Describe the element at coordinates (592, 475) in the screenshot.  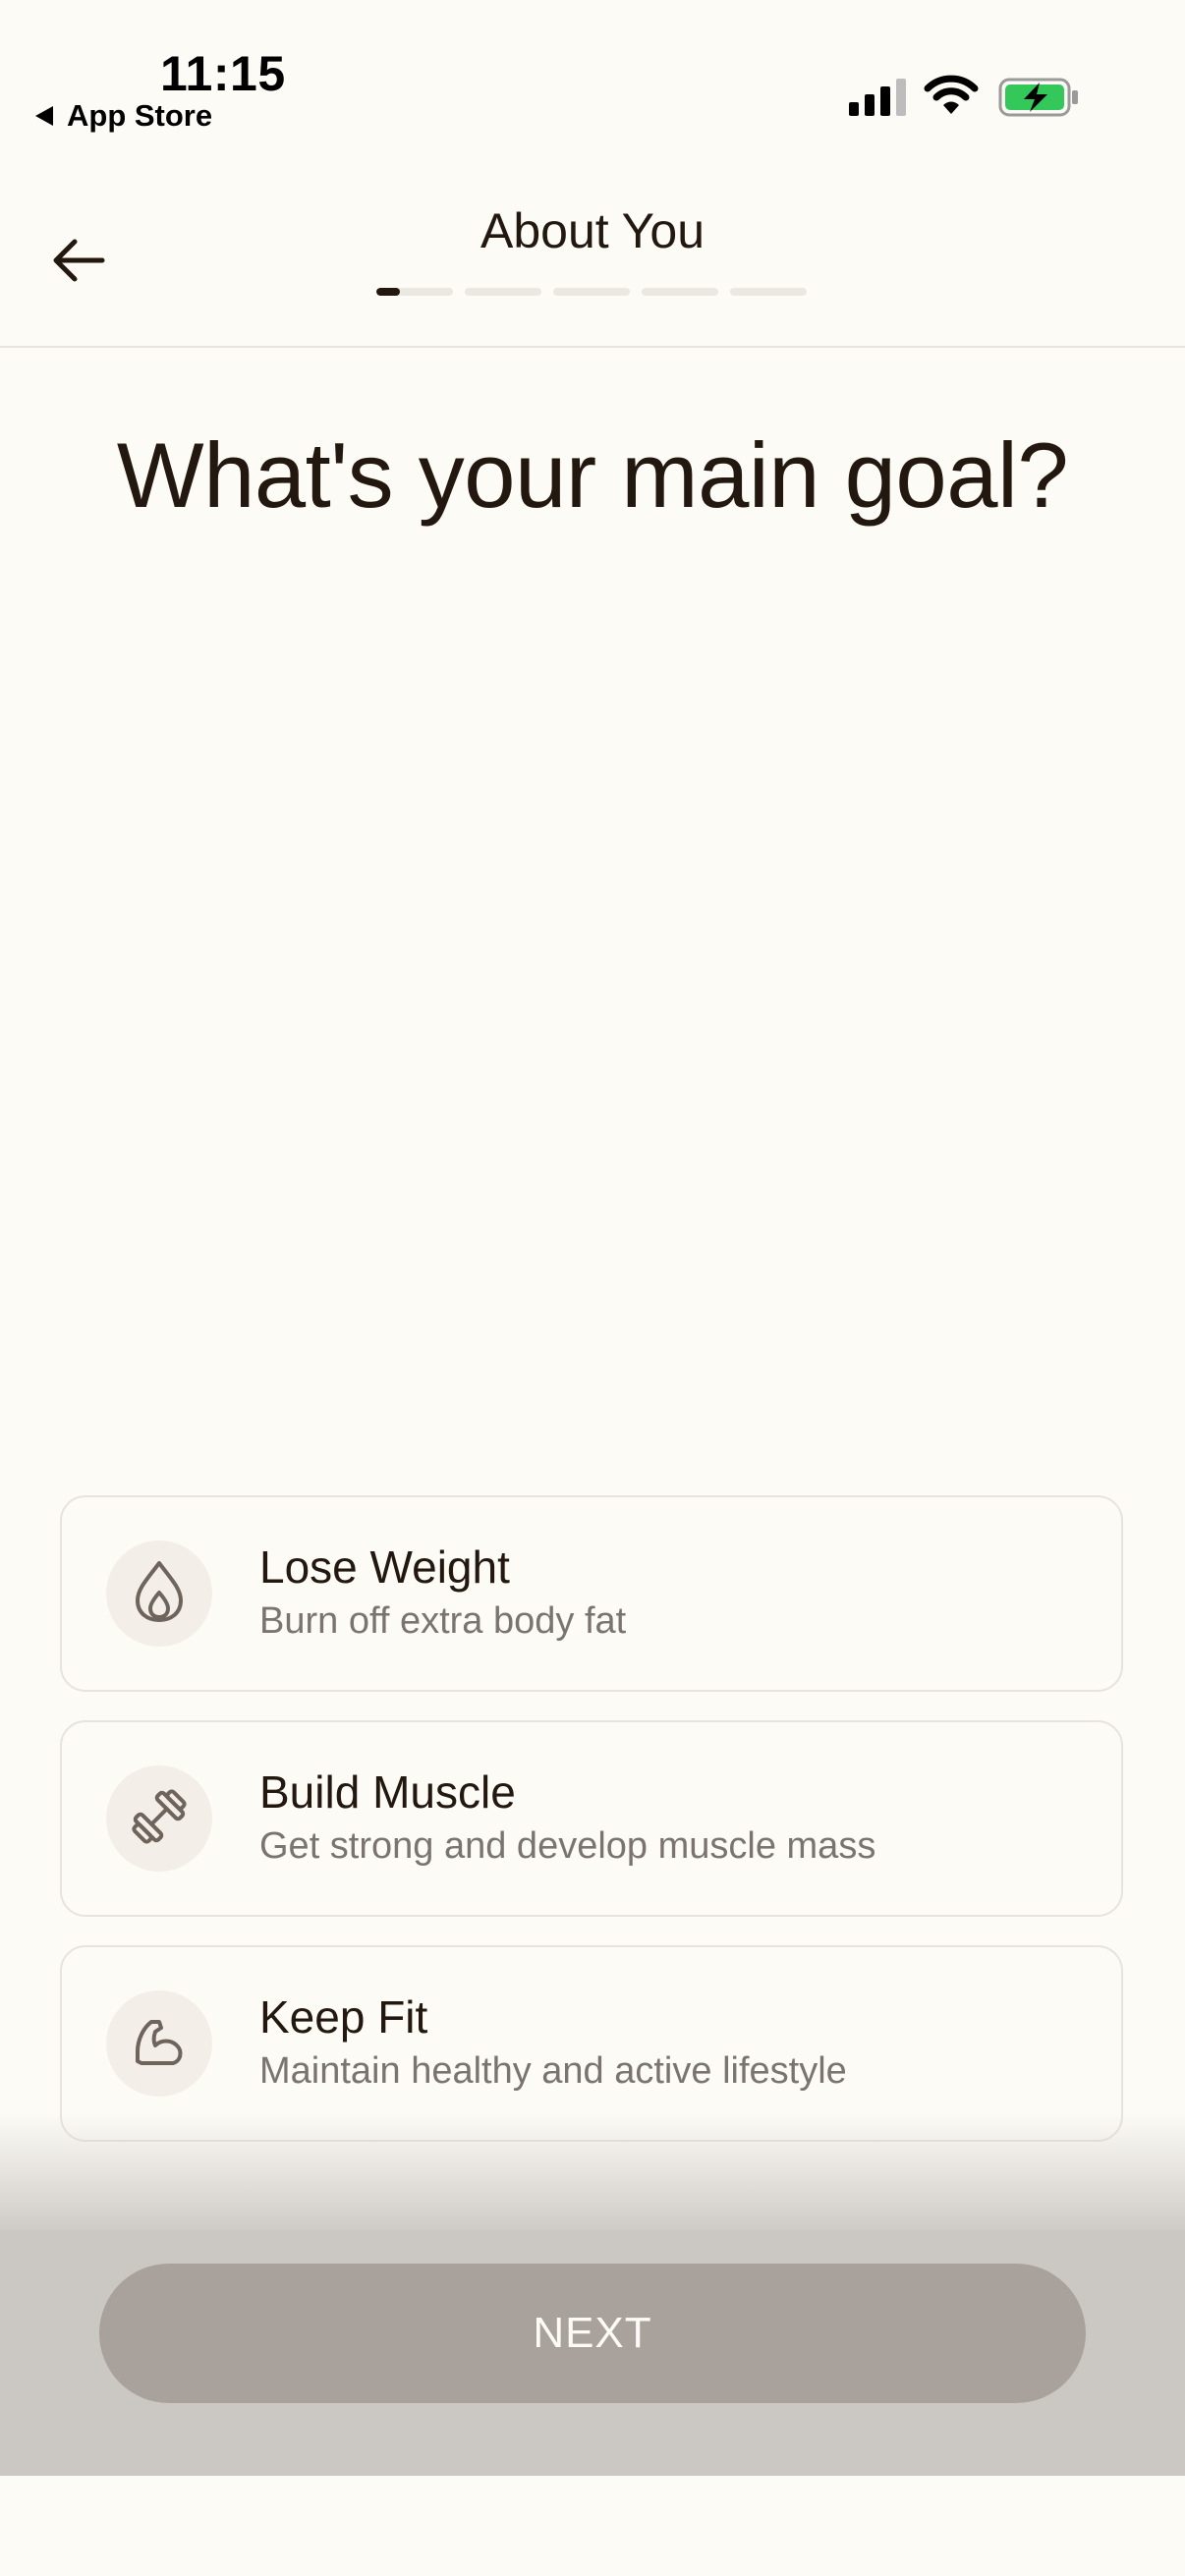
I see `question-heading: What's your main goal?` at that location.